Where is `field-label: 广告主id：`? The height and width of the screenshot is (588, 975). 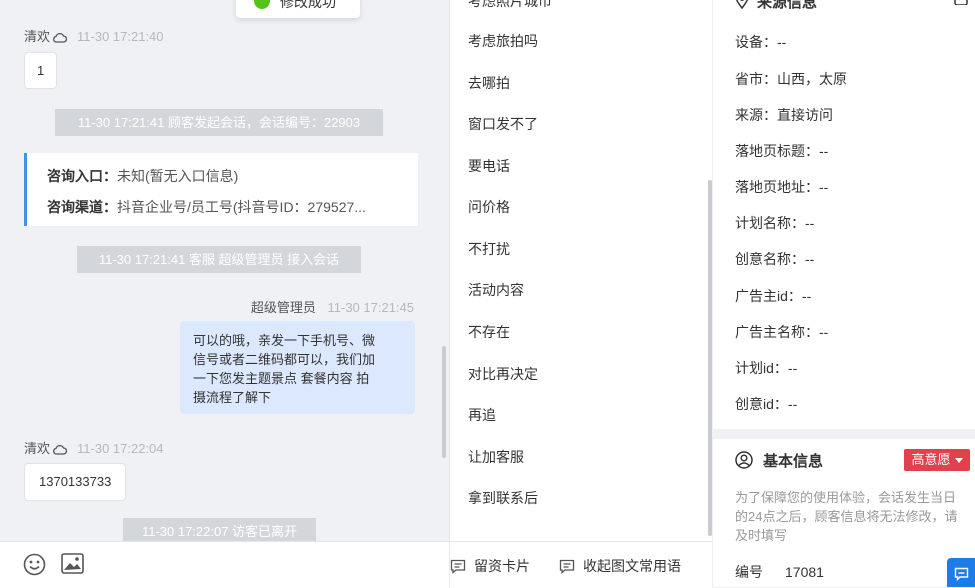 field-label: 广告主id： is located at coordinates (768, 296).